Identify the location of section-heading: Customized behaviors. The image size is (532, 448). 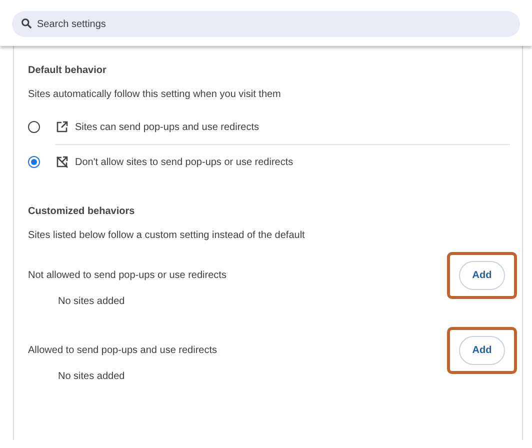
(82, 212).